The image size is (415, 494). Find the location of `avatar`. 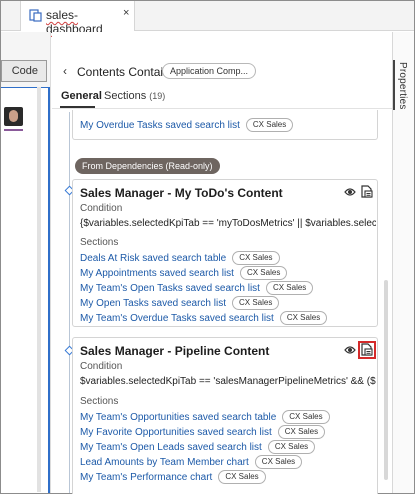

avatar is located at coordinates (13, 116).